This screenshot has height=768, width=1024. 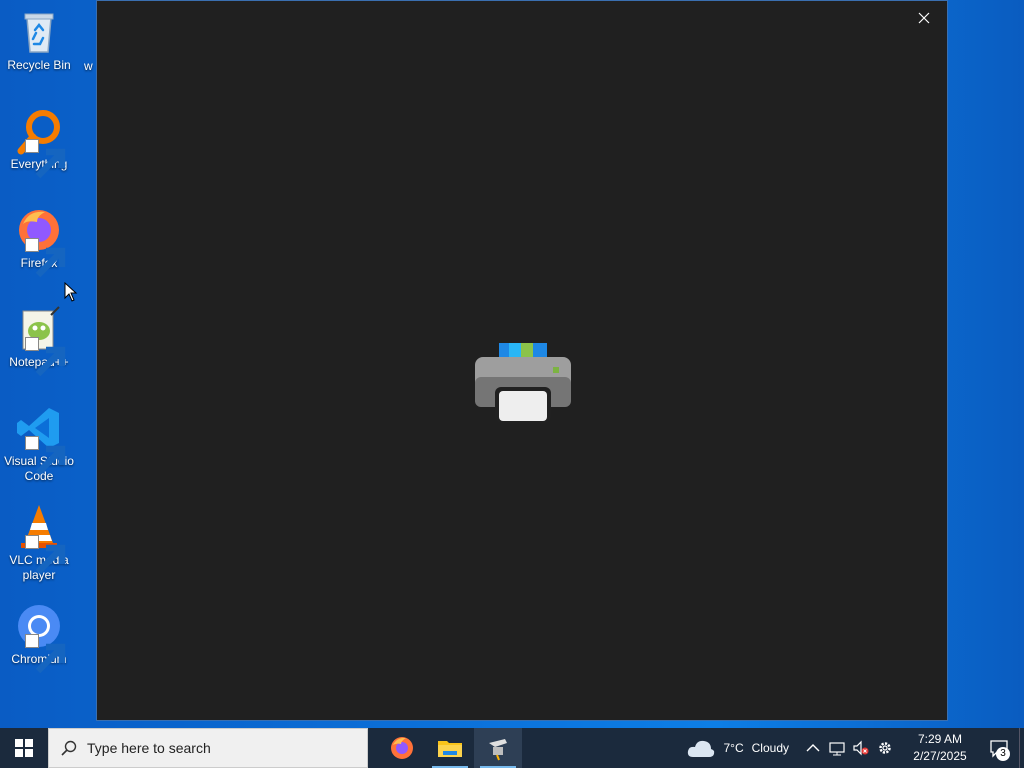 I want to click on desktop-icon-chromium: Chromium, so click(x=39, y=638).